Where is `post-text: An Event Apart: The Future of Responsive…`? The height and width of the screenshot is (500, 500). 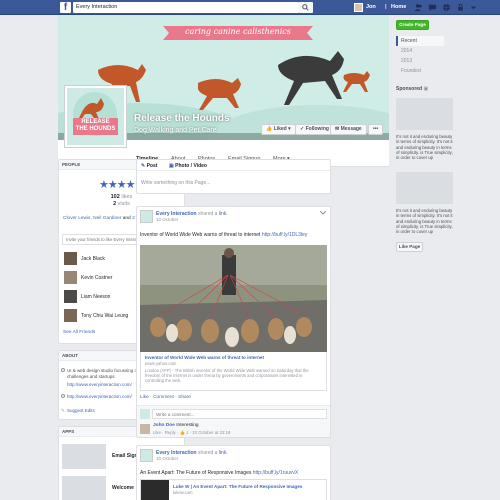 post-text: An Event Apart: The Future of Responsive… is located at coordinates (219, 473).